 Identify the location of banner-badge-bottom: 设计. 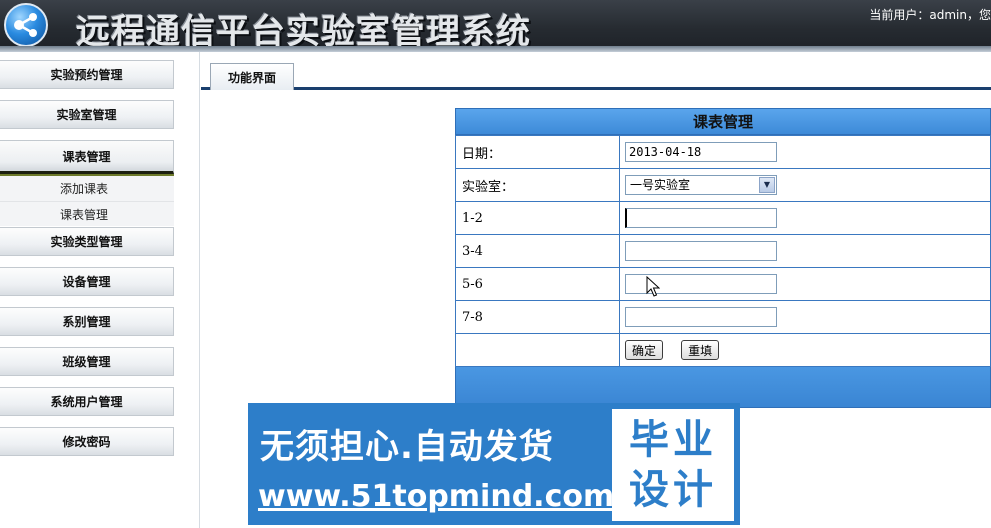
(673, 490).